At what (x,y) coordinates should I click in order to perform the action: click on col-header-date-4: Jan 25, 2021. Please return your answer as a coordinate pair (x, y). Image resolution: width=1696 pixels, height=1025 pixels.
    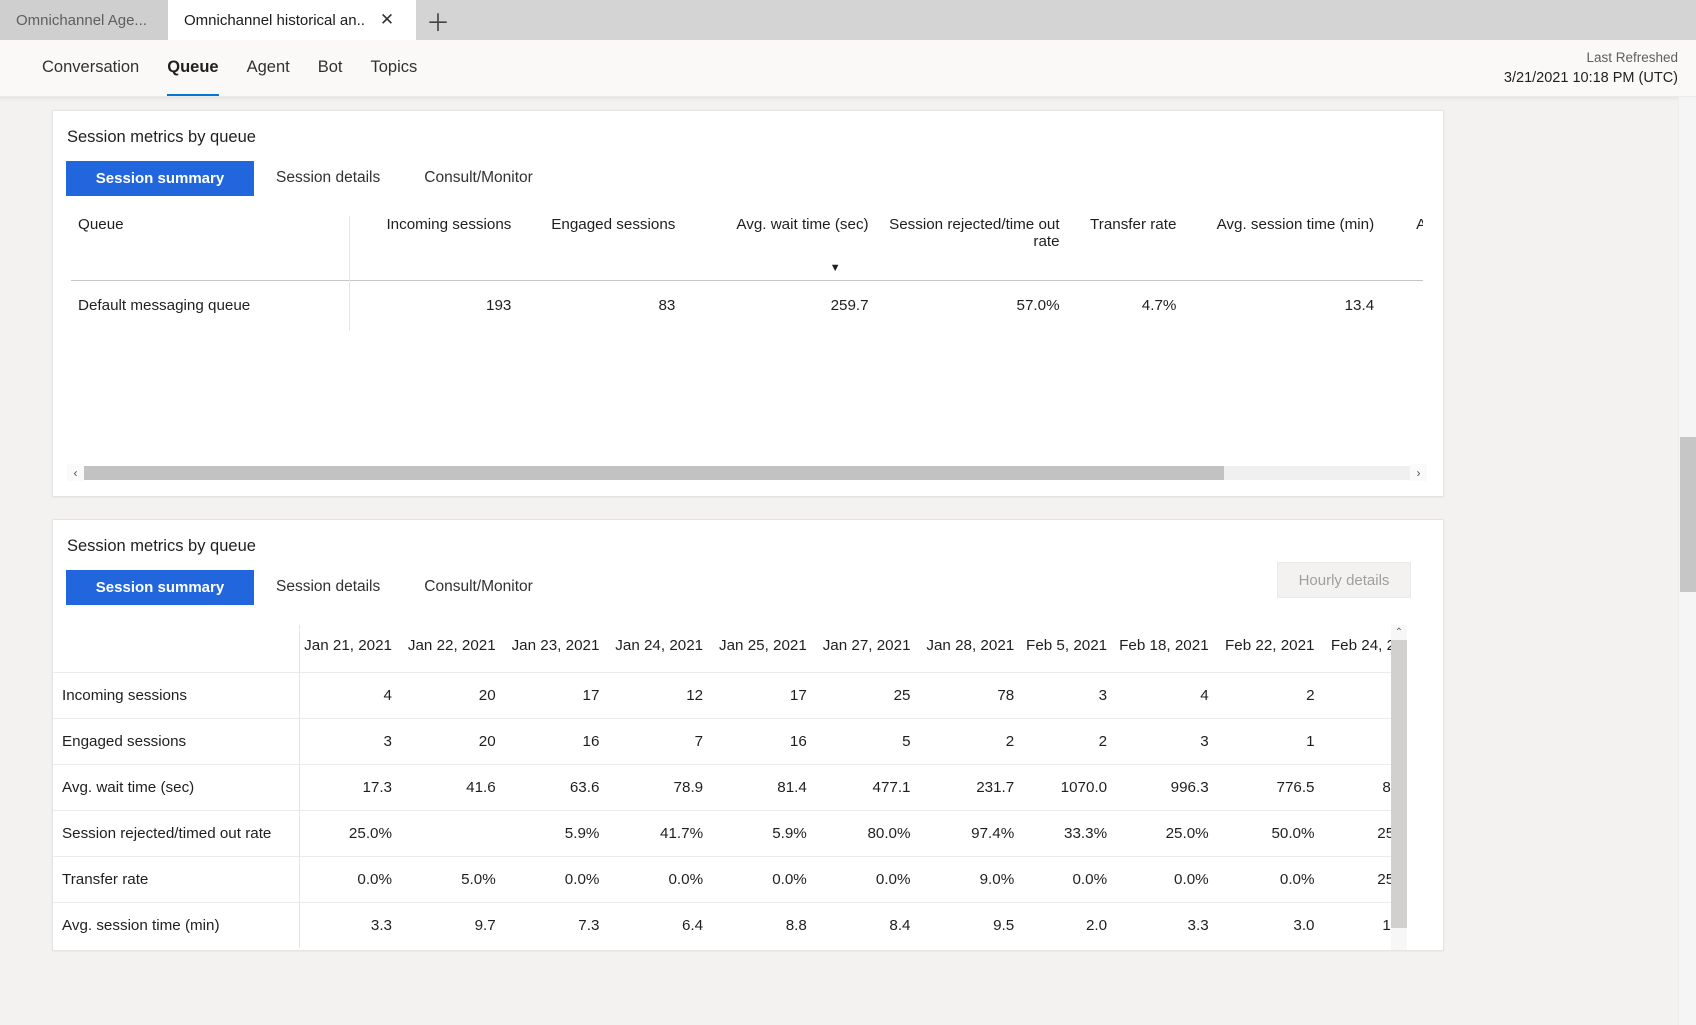
    Looking at the image, I should click on (766, 649).